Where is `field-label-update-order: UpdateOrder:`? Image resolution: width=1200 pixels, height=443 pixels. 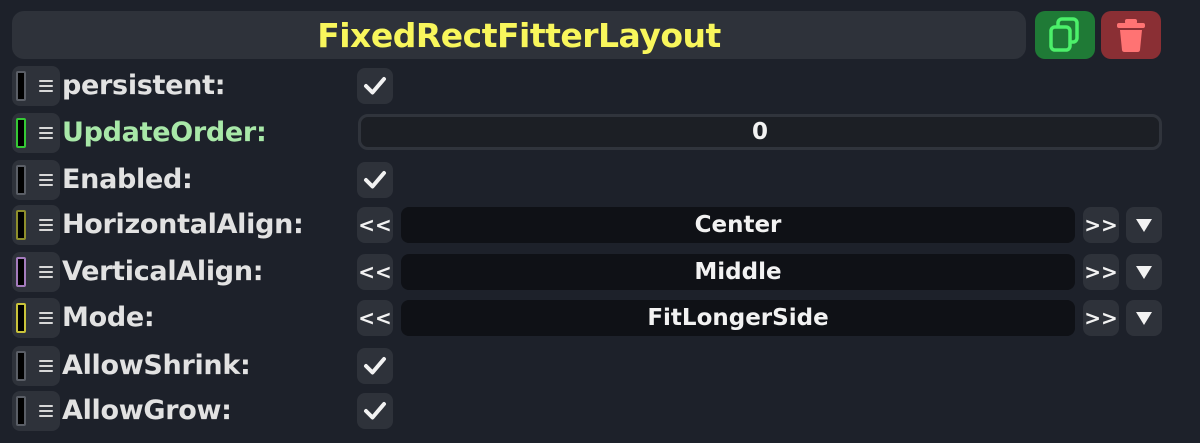
field-label-update-order: UpdateOrder: is located at coordinates (164, 132).